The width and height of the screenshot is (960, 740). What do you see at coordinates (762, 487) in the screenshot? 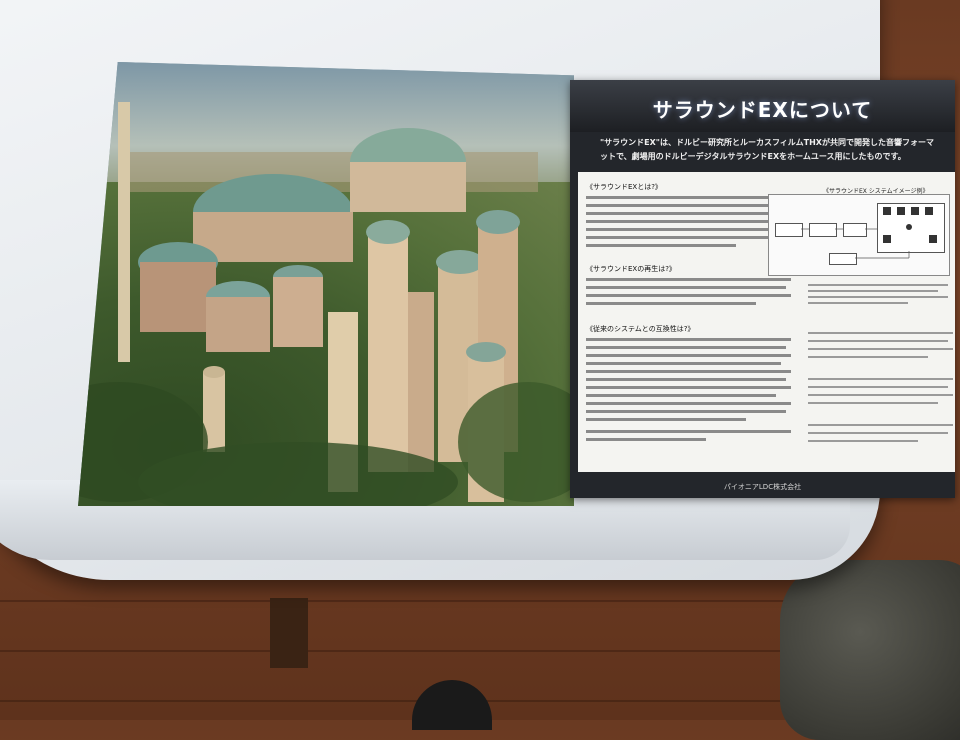
I see `publisher-credit: パイオニアLDC株式会社` at bounding box center [762, 487].